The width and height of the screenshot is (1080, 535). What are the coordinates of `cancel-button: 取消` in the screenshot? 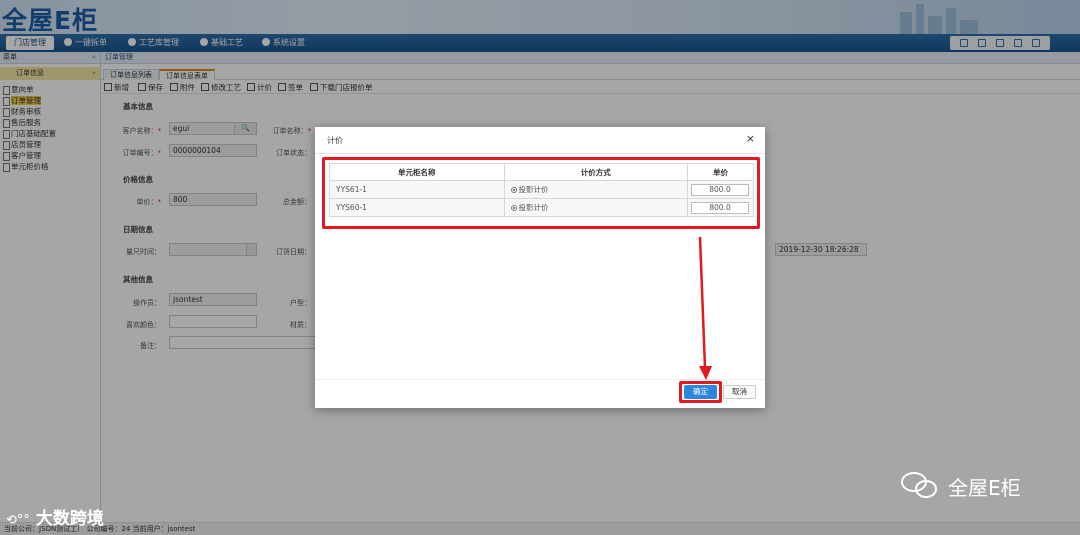 It's located at (739, 392).